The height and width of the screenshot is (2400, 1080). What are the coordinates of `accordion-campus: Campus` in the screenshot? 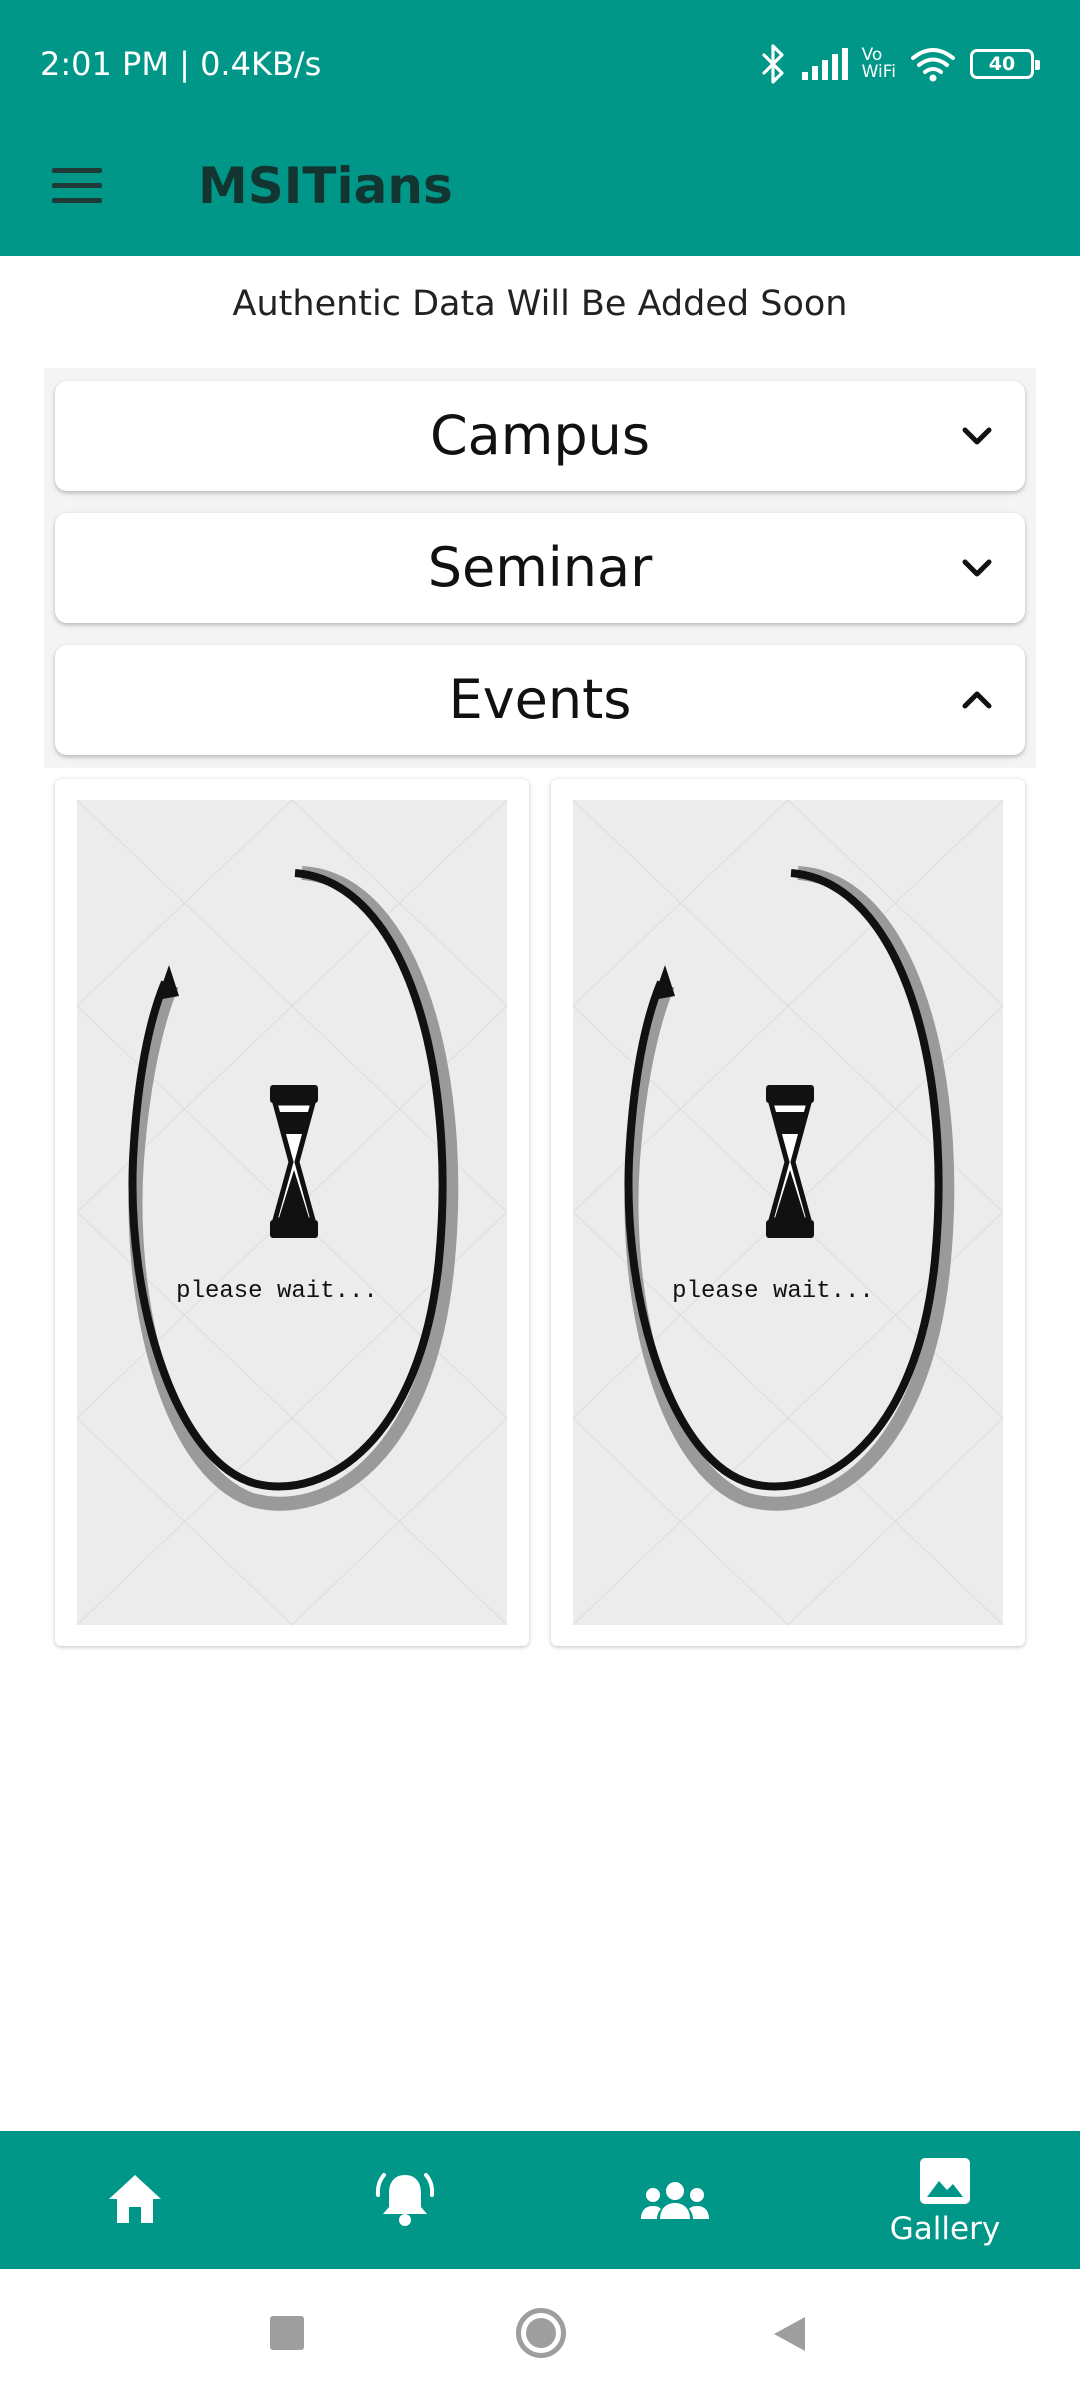 It's located at (540, 436).